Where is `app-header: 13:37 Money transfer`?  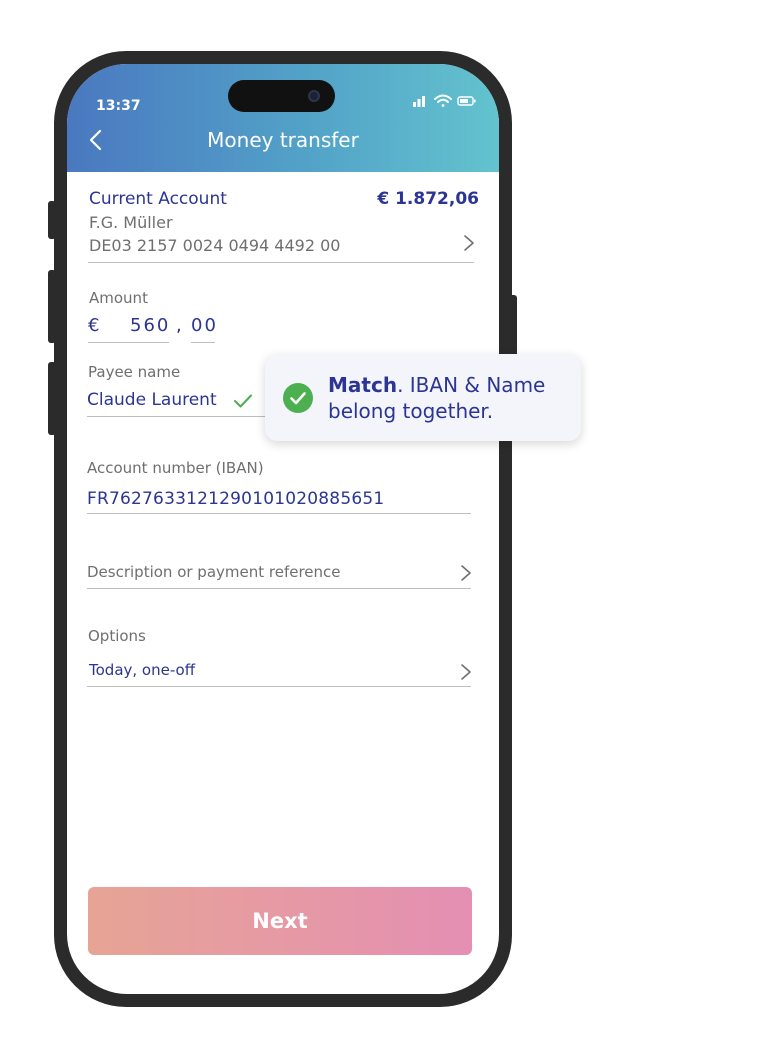 app-header: 13:37 Money transfer is located at coordinates (283, 118).